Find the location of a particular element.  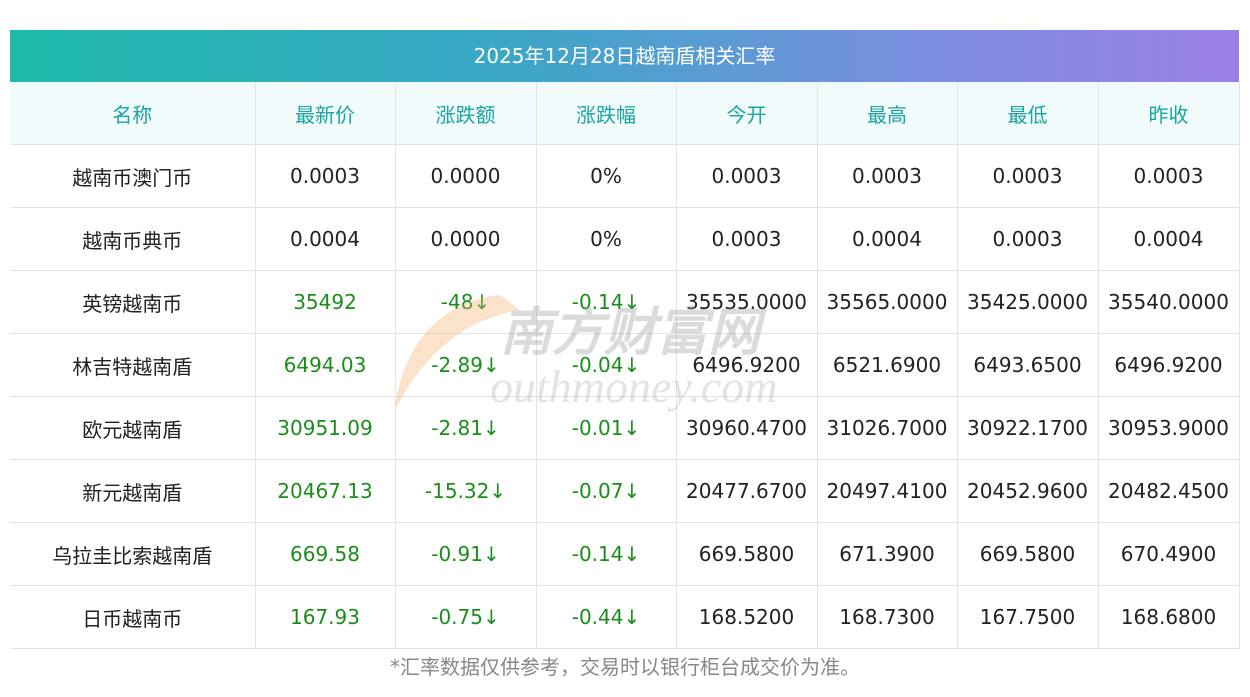

cell-high: 671.3900 is located at coordinates (887, 554).